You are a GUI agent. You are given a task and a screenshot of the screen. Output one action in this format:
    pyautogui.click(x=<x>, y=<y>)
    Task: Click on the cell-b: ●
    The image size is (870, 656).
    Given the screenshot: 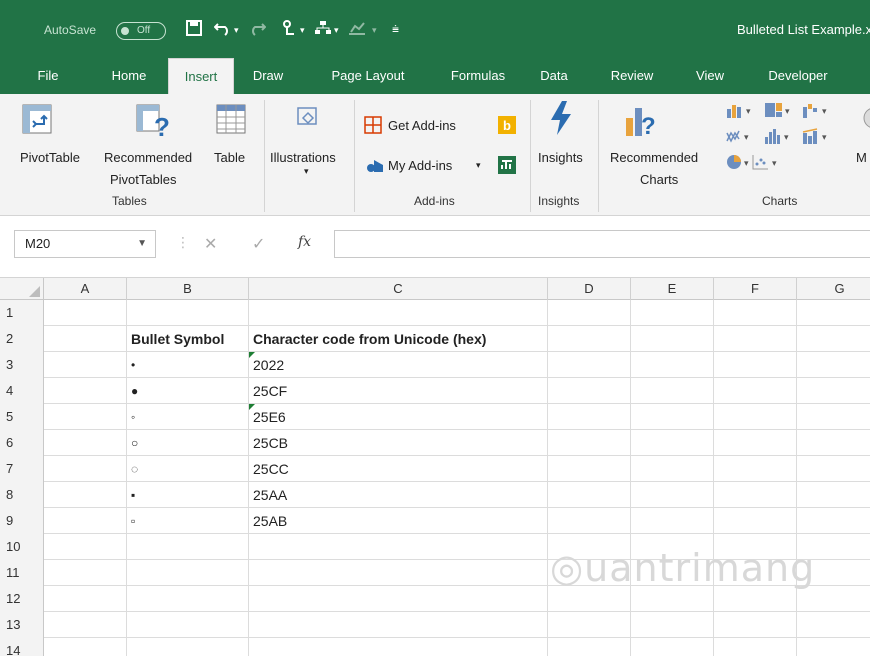 What is the action you would take?
    pyautogui.click(x=188, y=391)
    